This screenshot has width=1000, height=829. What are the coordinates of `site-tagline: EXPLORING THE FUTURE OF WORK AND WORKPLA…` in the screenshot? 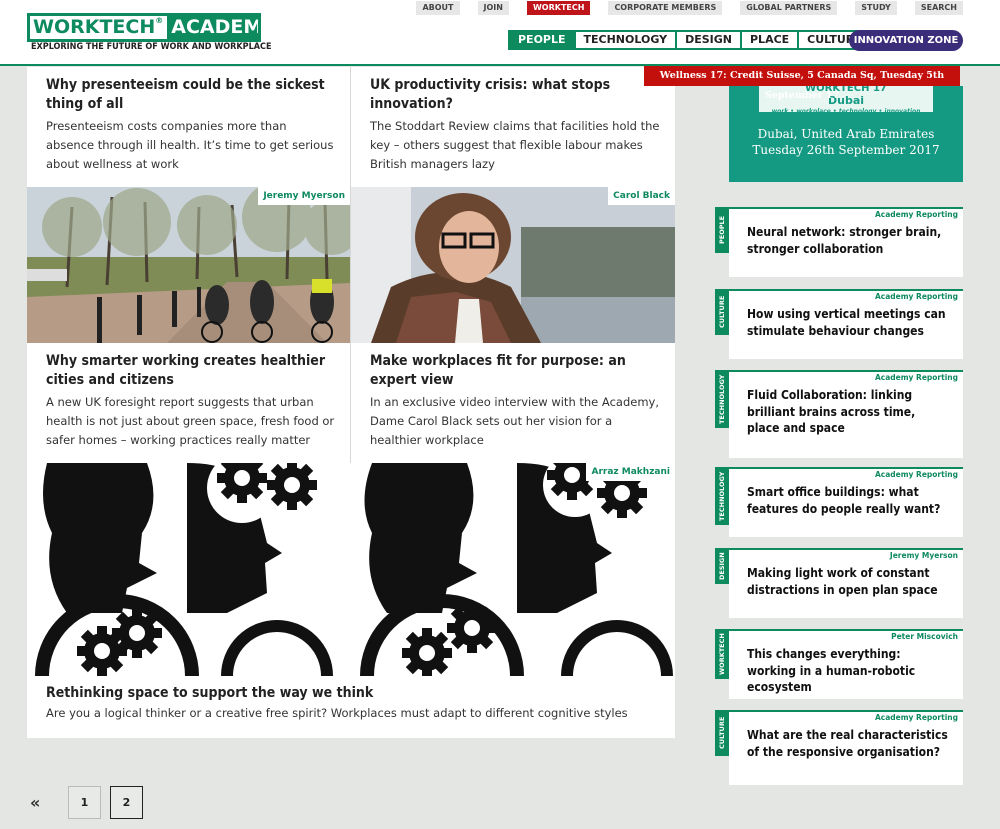 It's located at (151, 47).